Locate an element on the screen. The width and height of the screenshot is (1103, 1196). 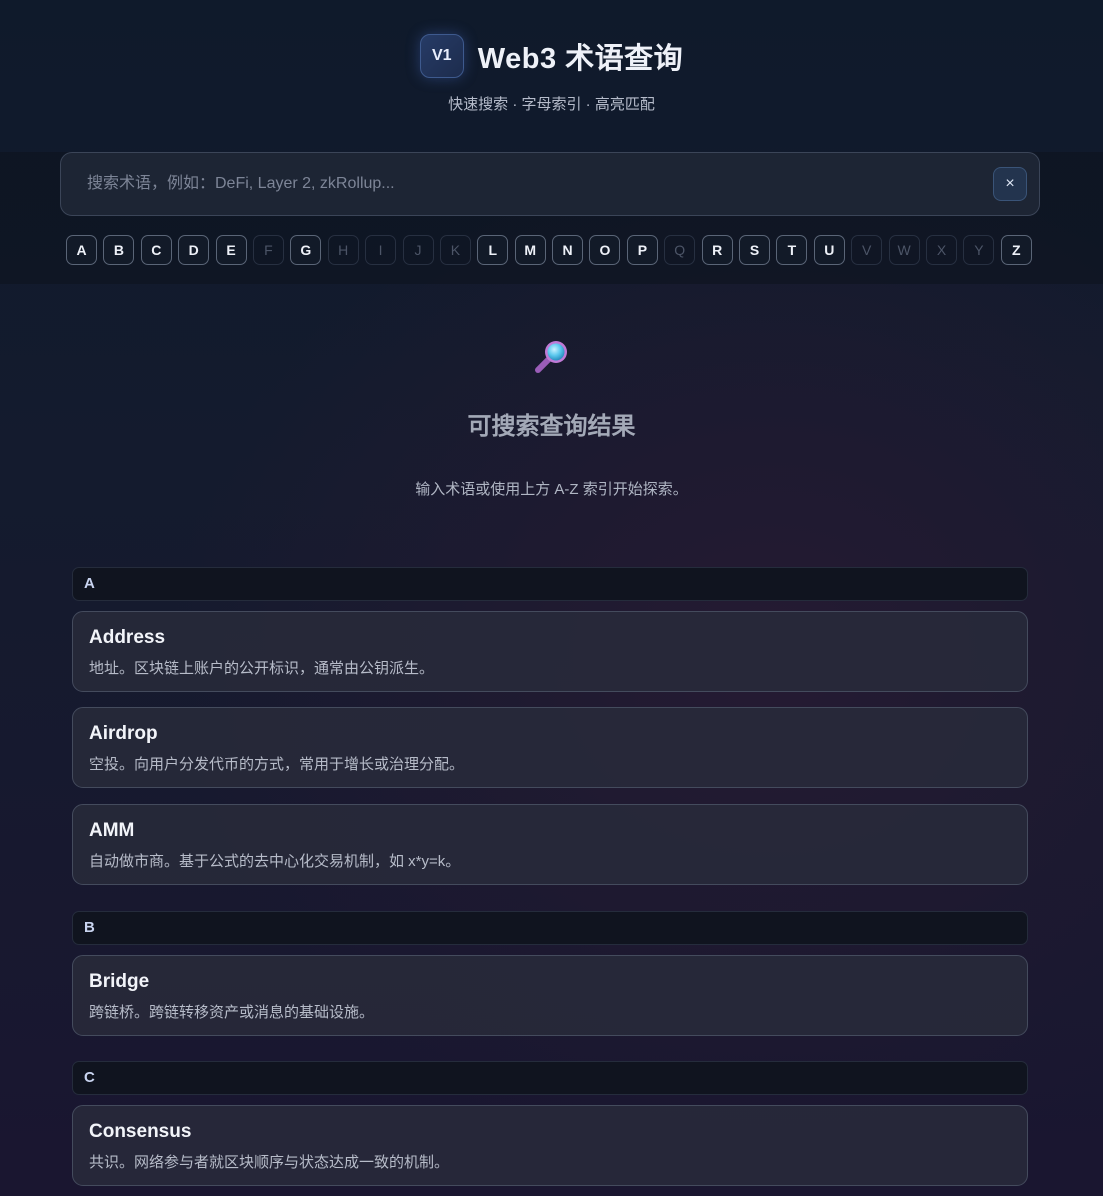
term-definition: 空投。向用户分发代币的方式，常用于增长或治理分配。 is located at coordinates (277, 764).